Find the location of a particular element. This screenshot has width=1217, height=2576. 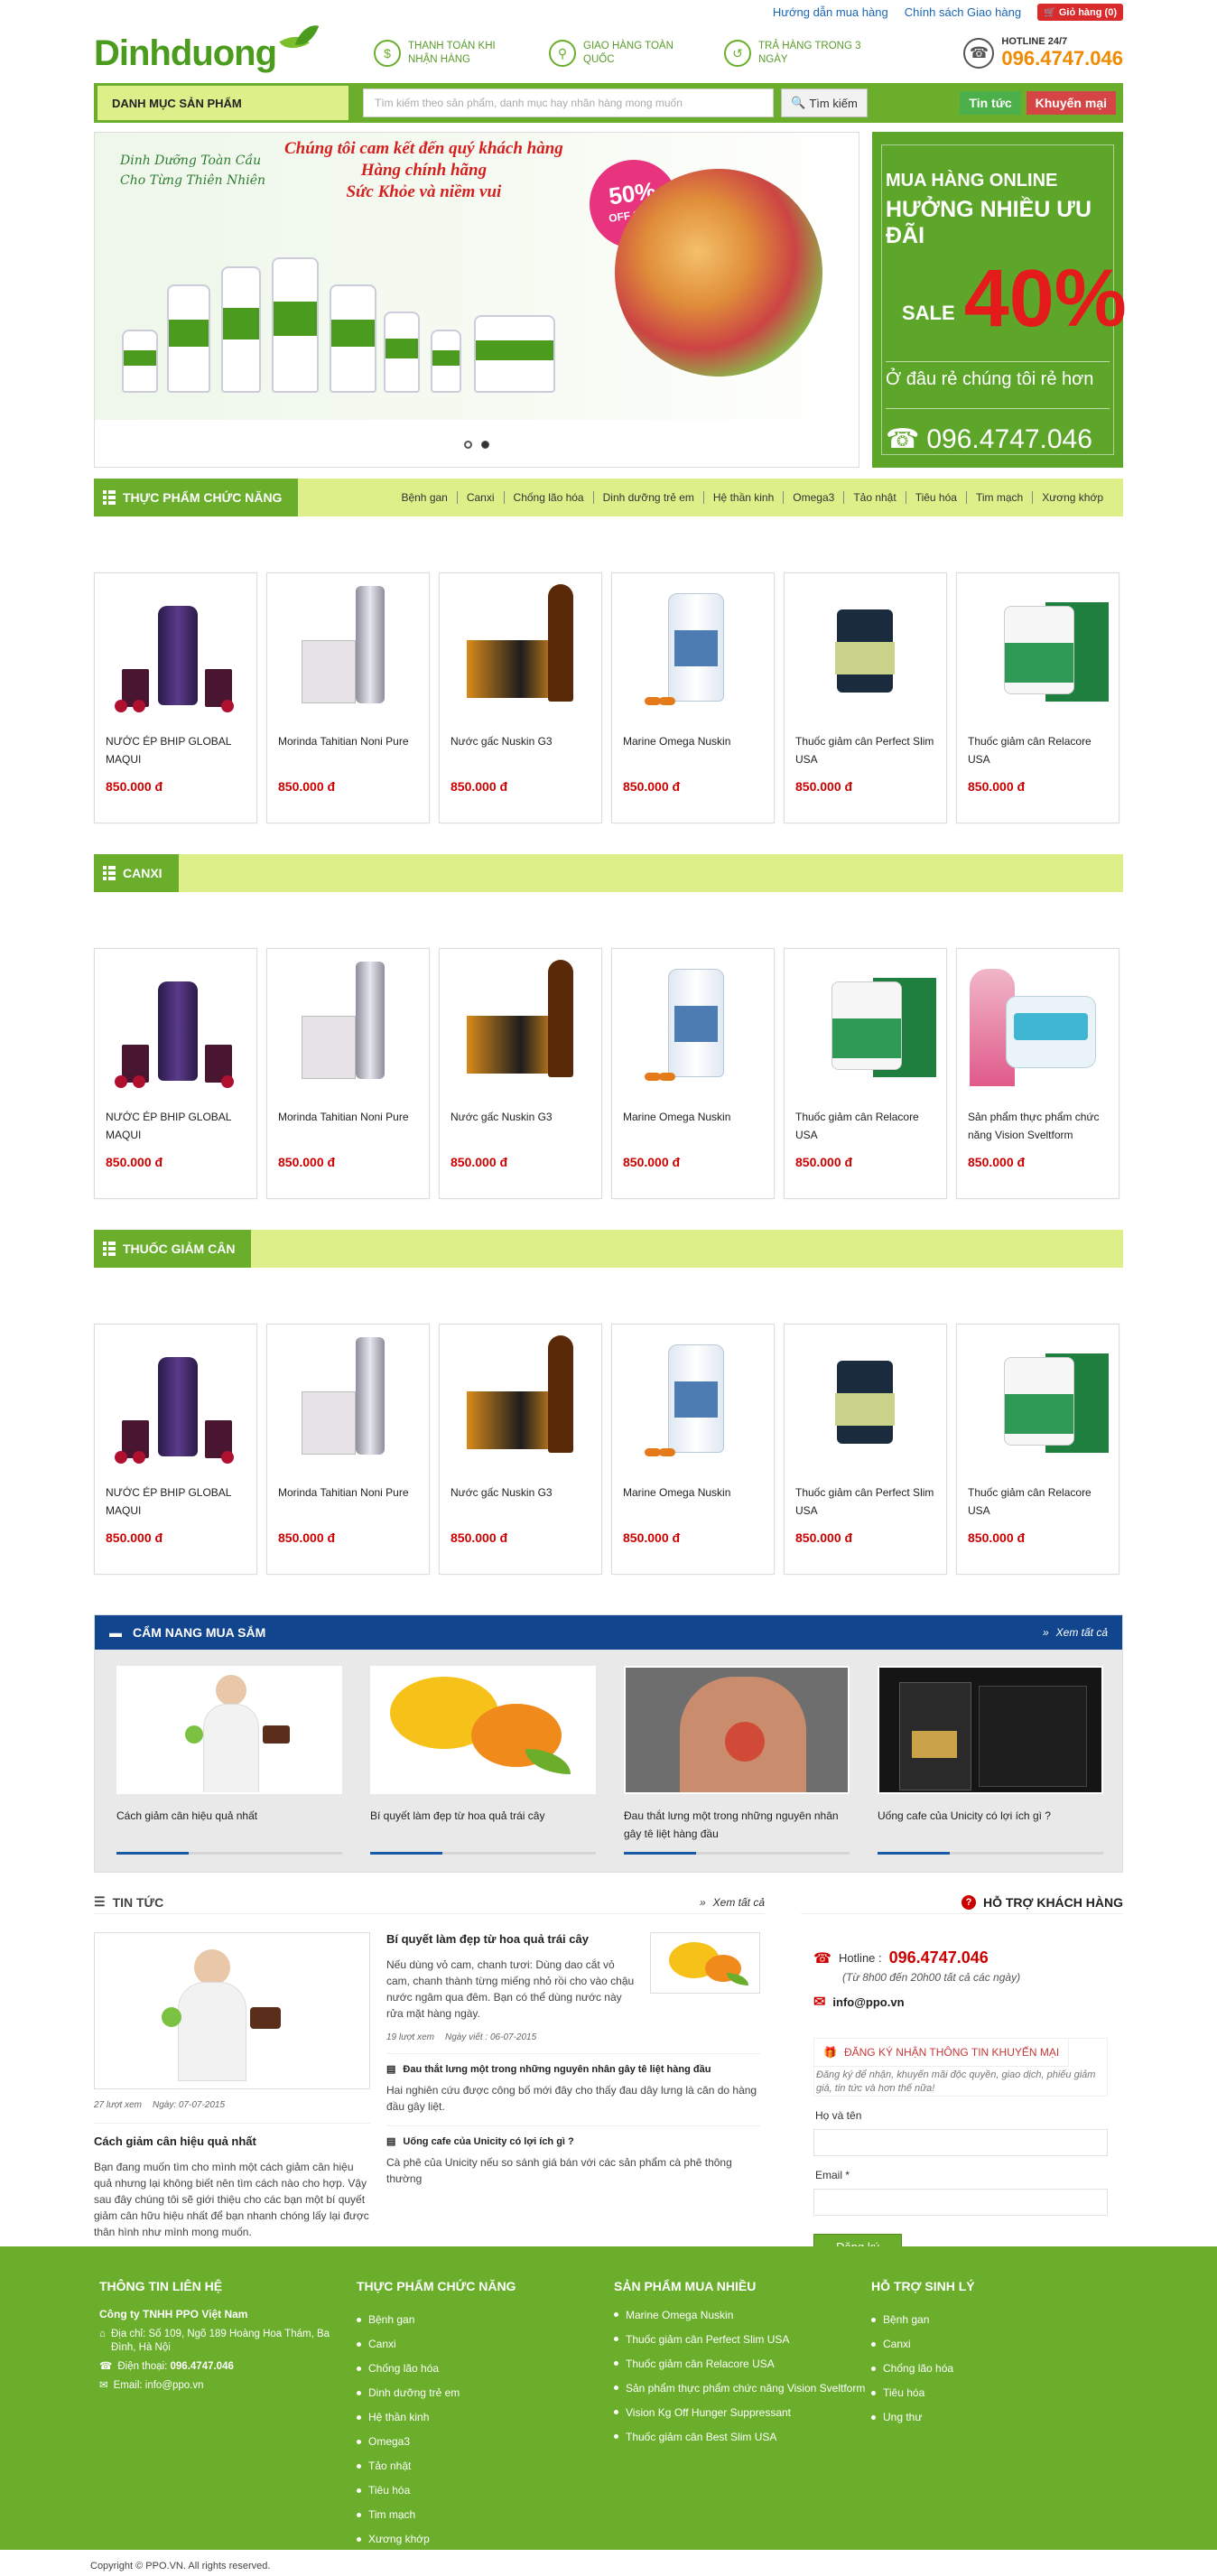

category-link: Canxi is located at coordinates (482, 497).